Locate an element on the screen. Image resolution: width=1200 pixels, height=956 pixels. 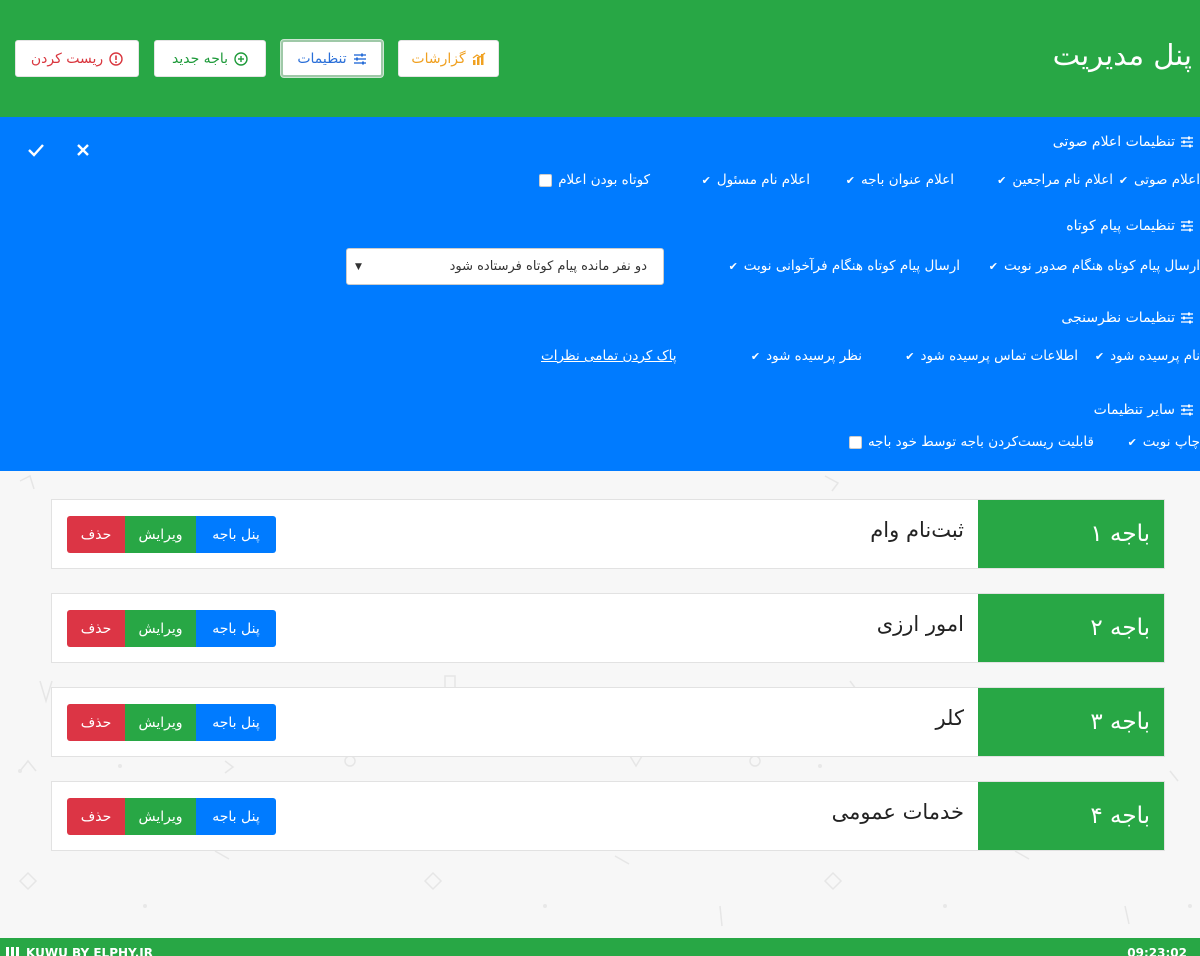
new-counter-button: باجه جدید is located at coordinates (210, 58).